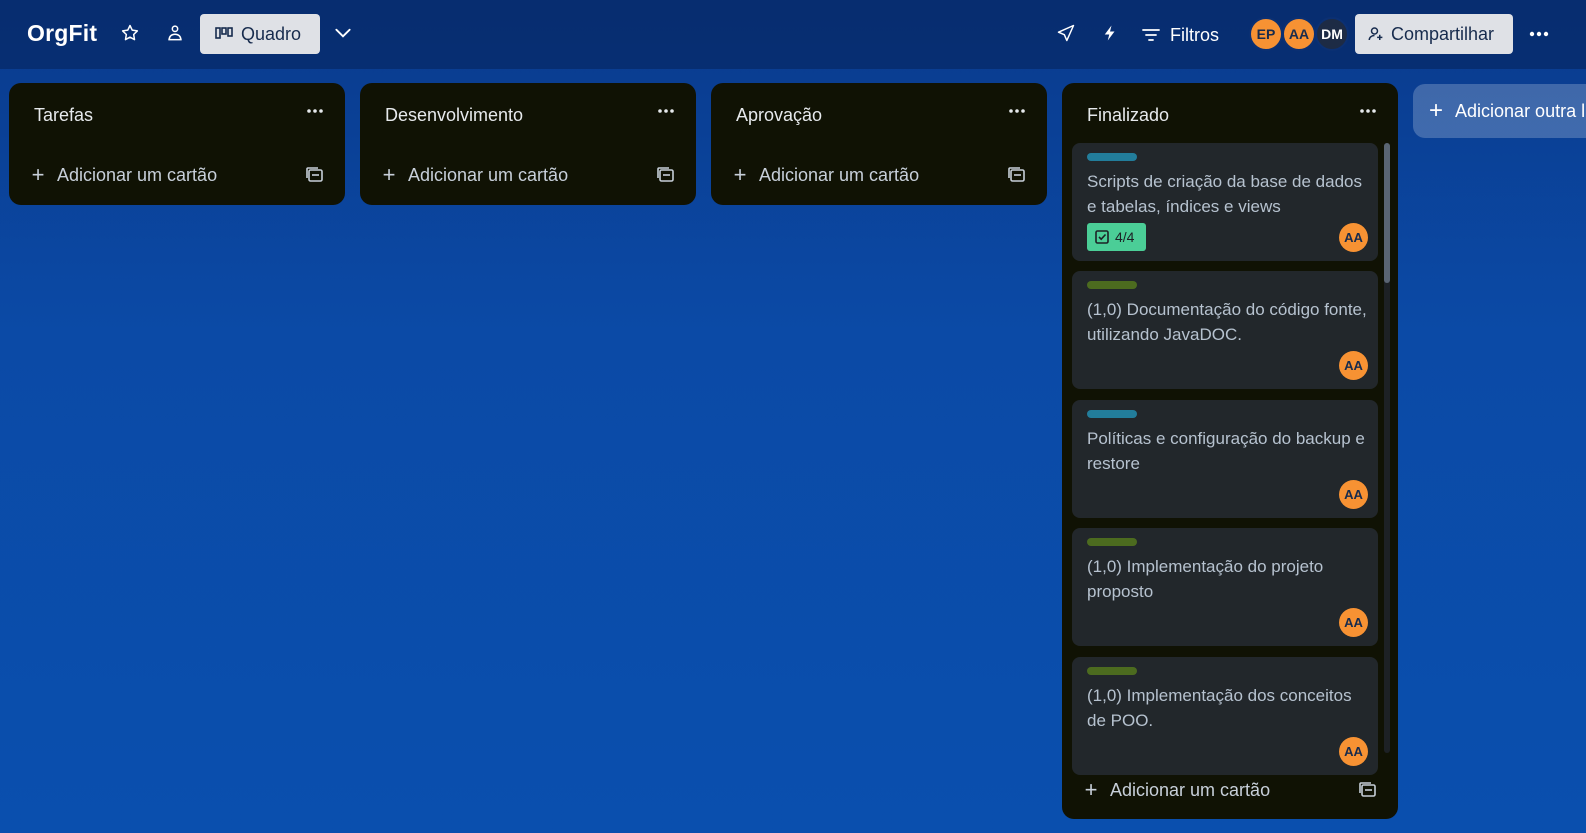  What do you see at coordinates (1375, 34) in the screenshot?
I see `add-person-icon` at bounding box center [1375, 34].